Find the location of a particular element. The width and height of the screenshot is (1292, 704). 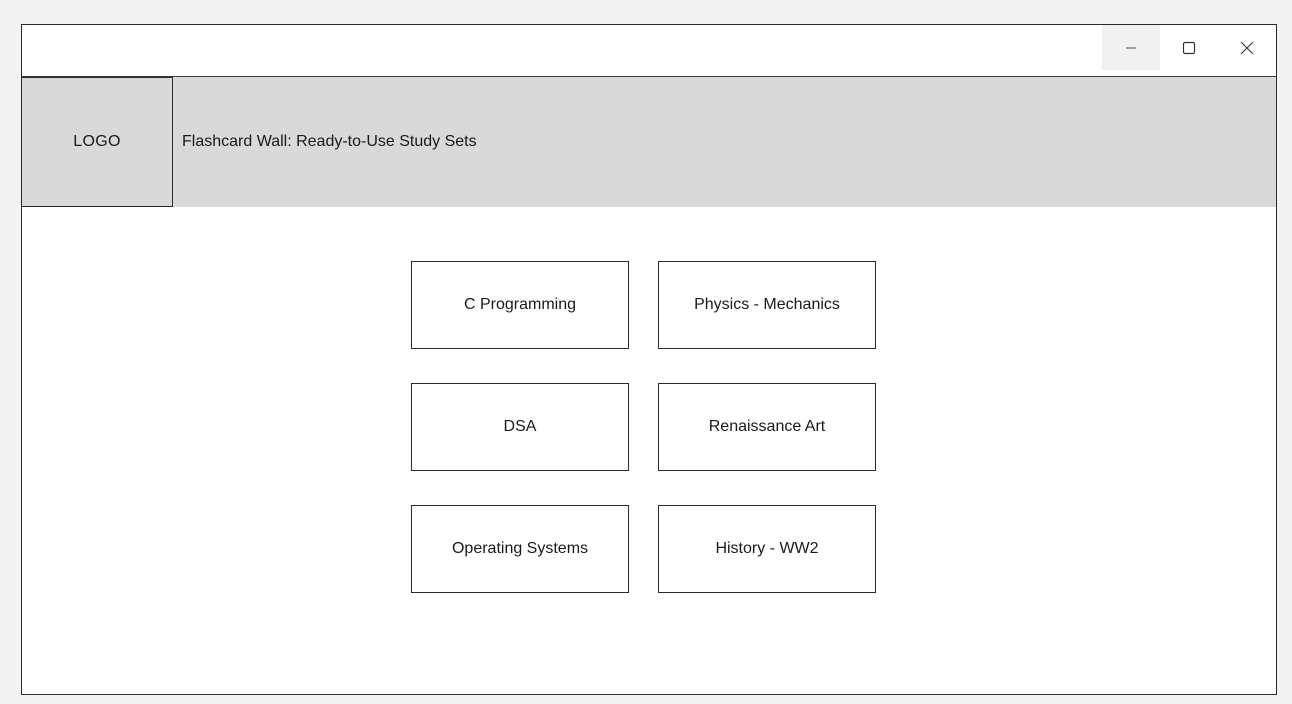

minimize-icon is located at coordinates (1131, 47).